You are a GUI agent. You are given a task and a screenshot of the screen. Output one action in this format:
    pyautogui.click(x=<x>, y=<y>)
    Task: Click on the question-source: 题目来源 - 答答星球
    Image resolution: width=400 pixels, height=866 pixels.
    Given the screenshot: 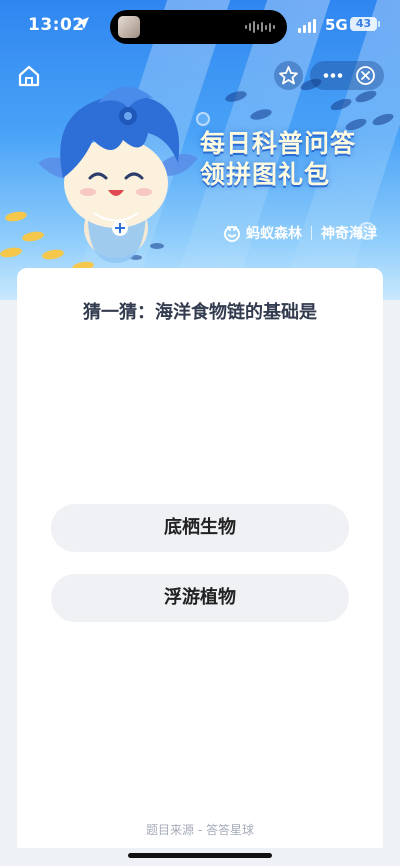 What is the action you would take?
    pyautogui.click(x=200, y=830)
    